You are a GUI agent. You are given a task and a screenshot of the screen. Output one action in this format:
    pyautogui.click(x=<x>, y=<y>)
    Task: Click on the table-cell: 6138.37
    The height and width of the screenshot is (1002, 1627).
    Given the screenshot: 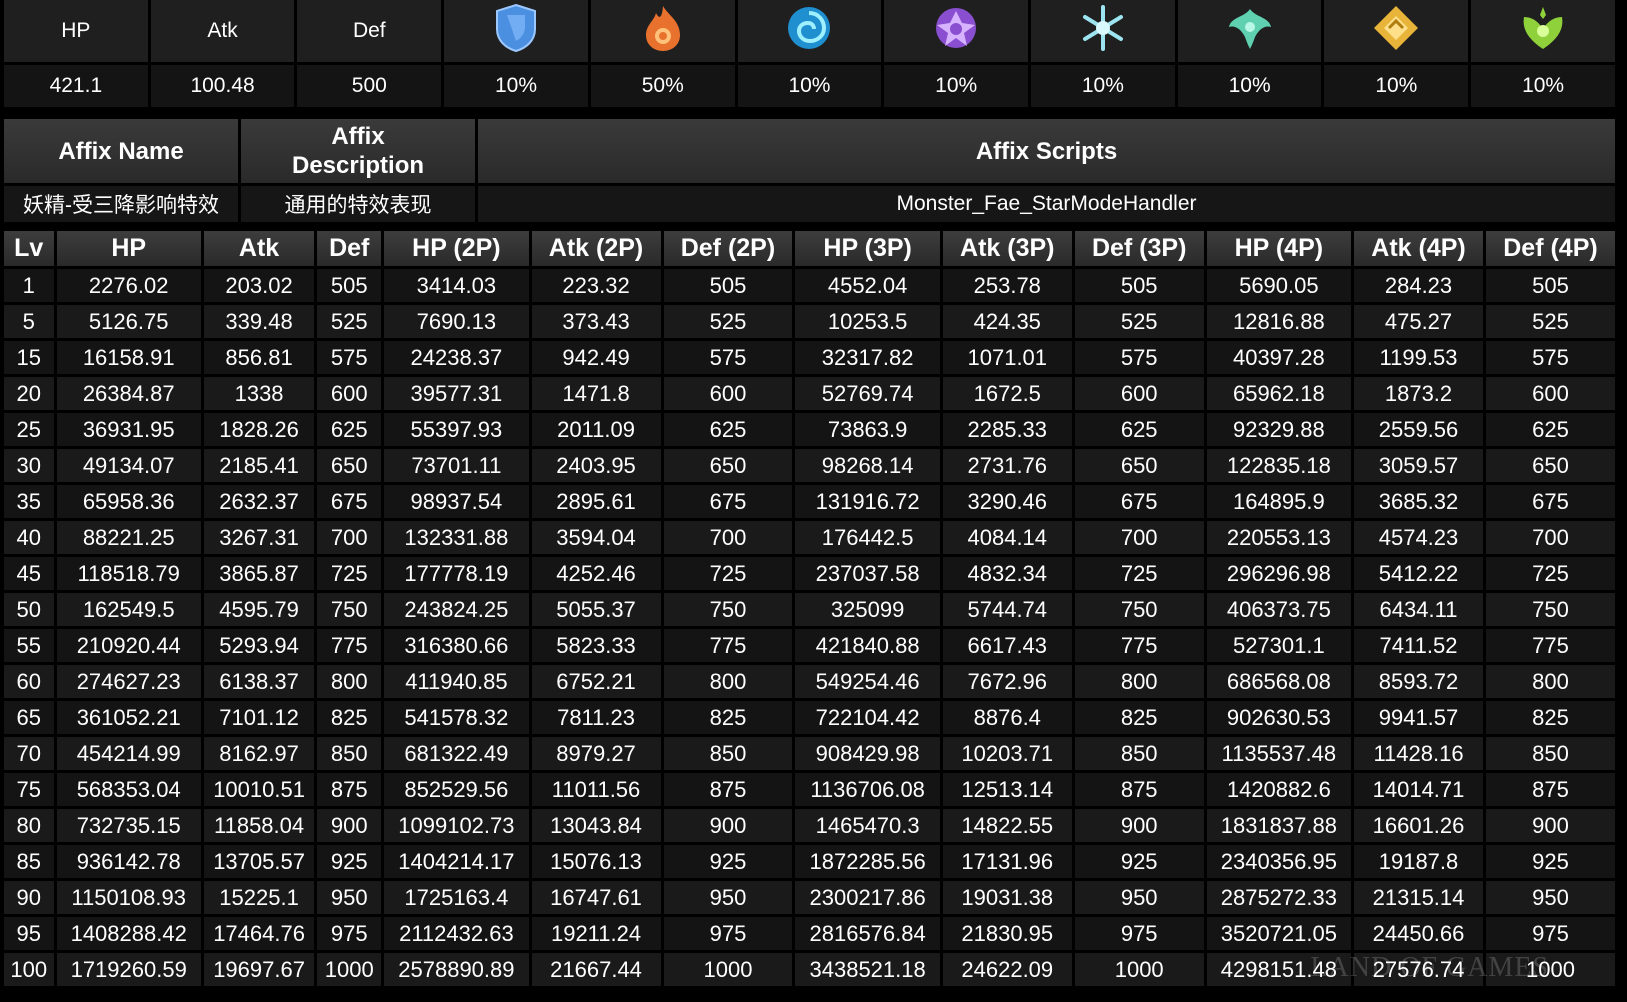 What is the action you would take?
    pyautogui.click(x=259, y=681)
    